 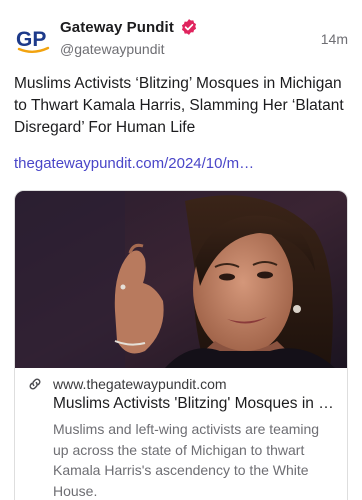 What do you see at coordinates (35, 384) in the screenshot?
I see `link-icon` at bounding box center [35, 384].